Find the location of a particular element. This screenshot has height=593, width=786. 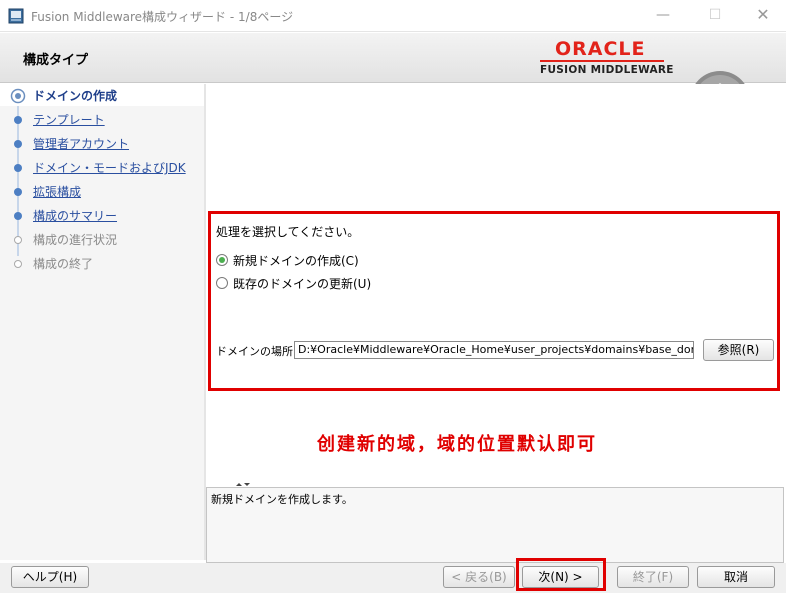

next-highlight-box is located at coordinates (561, 574).